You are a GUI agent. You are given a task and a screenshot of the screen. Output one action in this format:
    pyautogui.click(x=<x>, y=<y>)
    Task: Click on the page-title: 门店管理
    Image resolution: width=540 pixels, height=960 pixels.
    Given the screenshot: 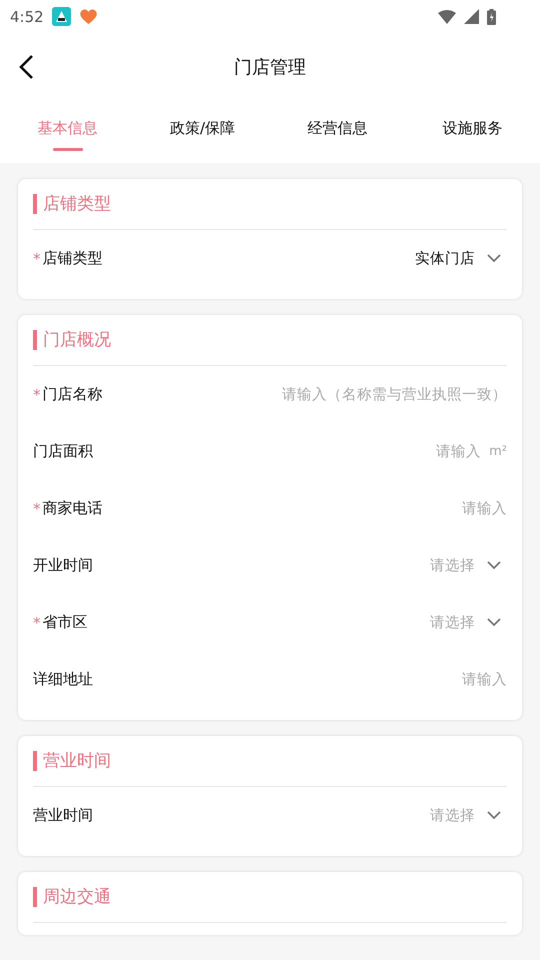 What is the action you would take?
    pyautogui.click(x=270, y=67)
    